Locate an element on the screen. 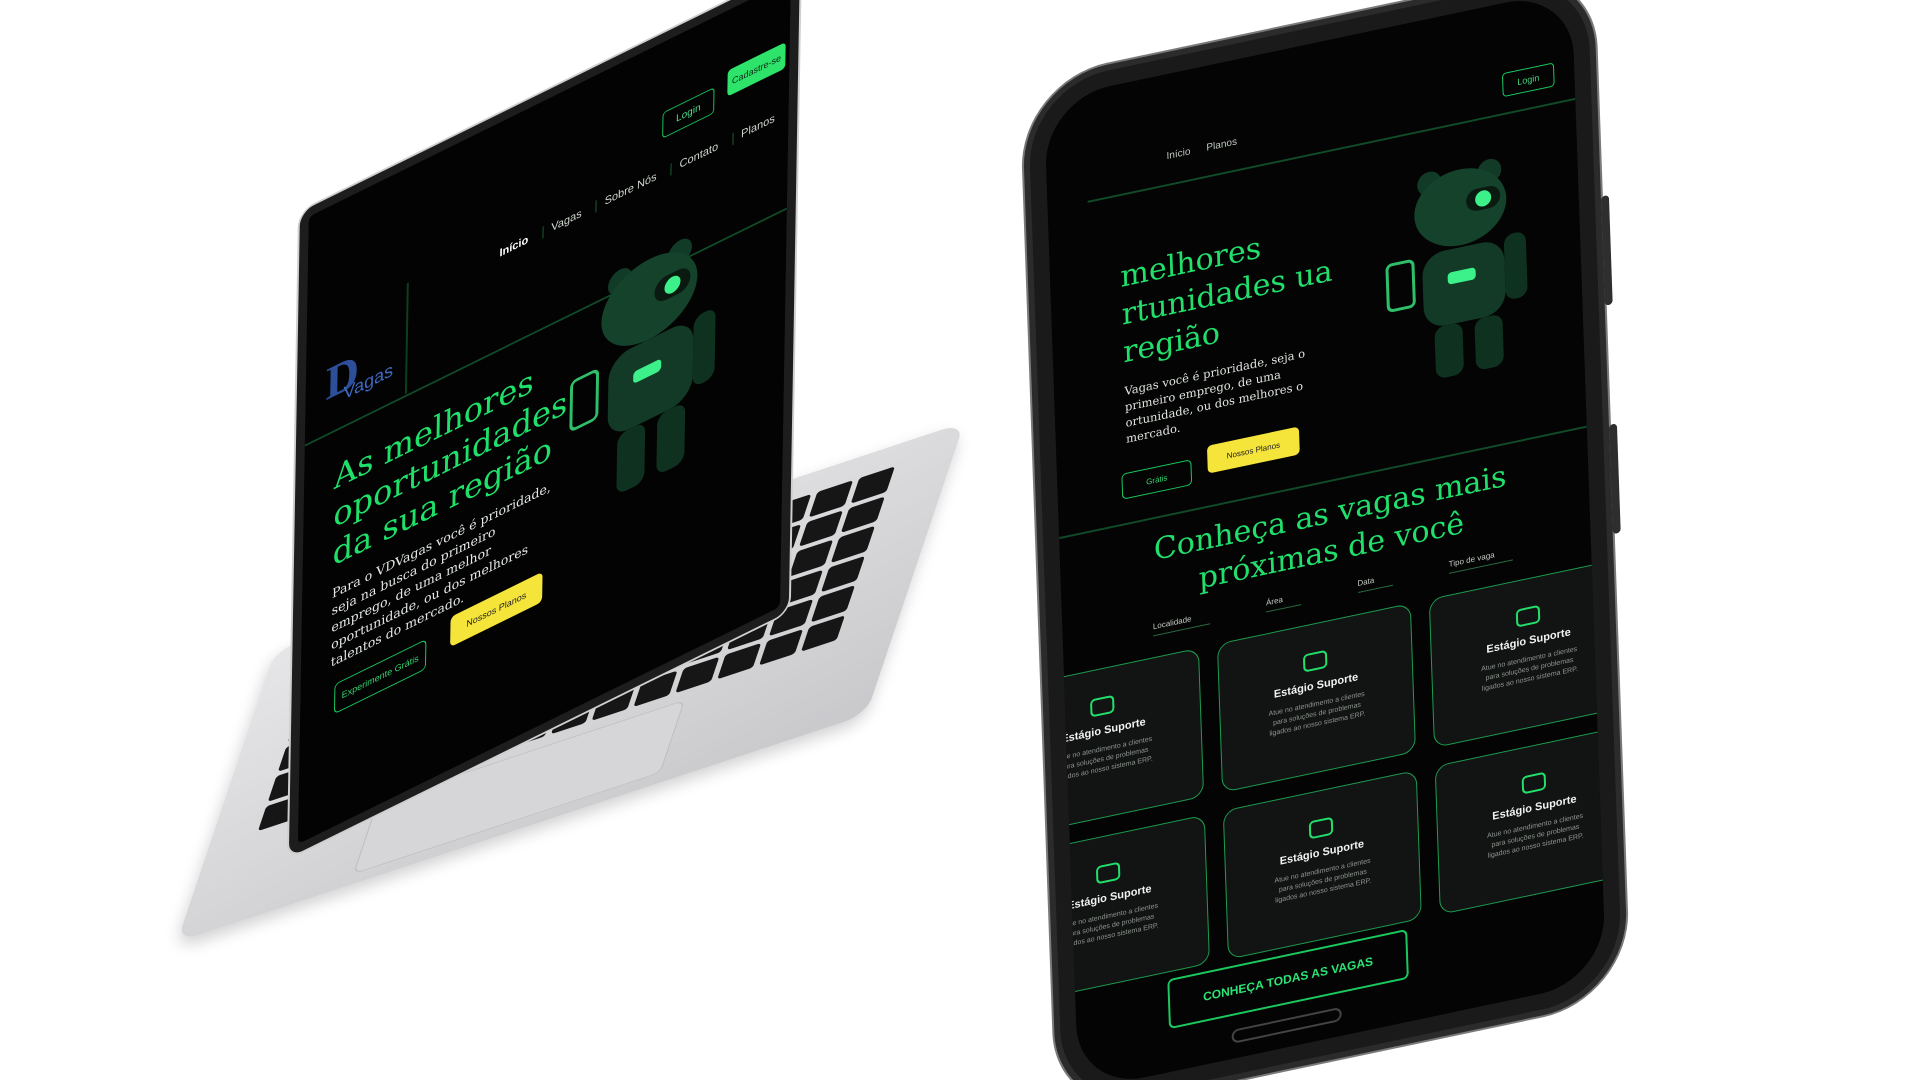 The image size is (1920, 1080). nav-item-contato: Contato is located at coordinates (694, 158).